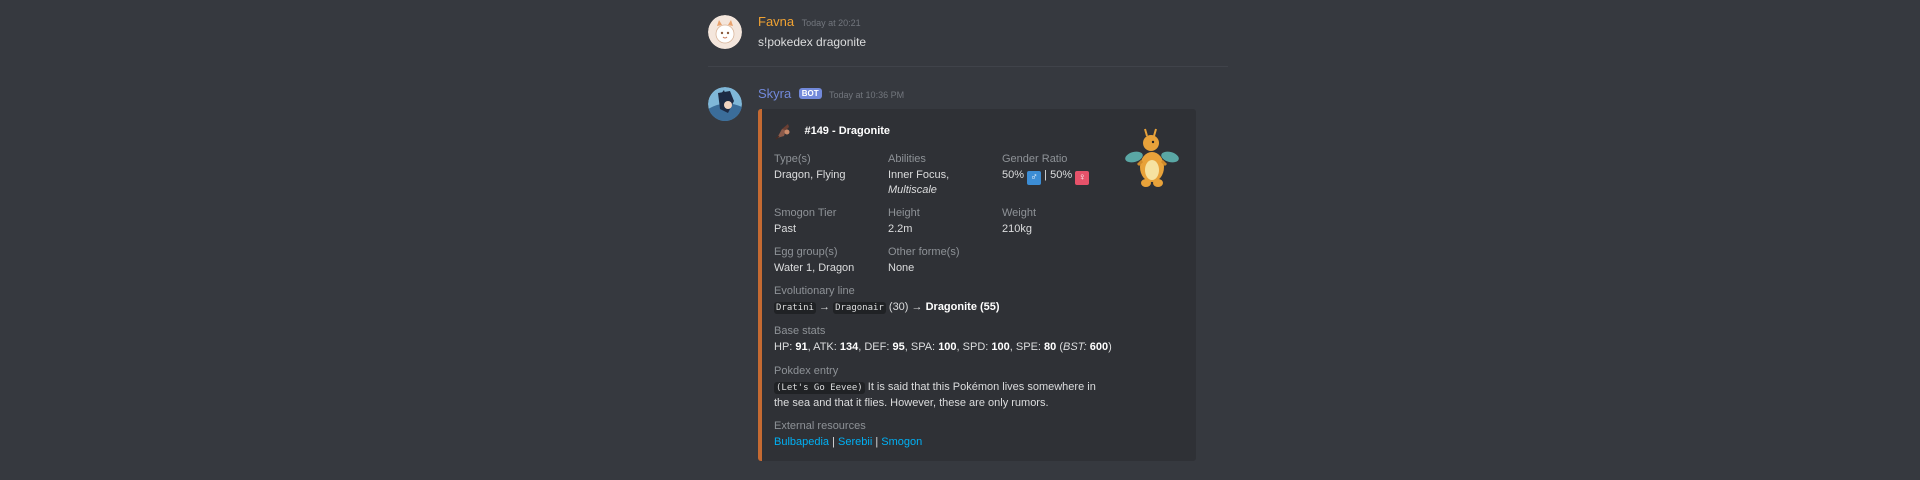  Describe the element at coordinates (801, 442) in the screenshot. I see `bulbapedia-link: Bulbapedia` at that location.